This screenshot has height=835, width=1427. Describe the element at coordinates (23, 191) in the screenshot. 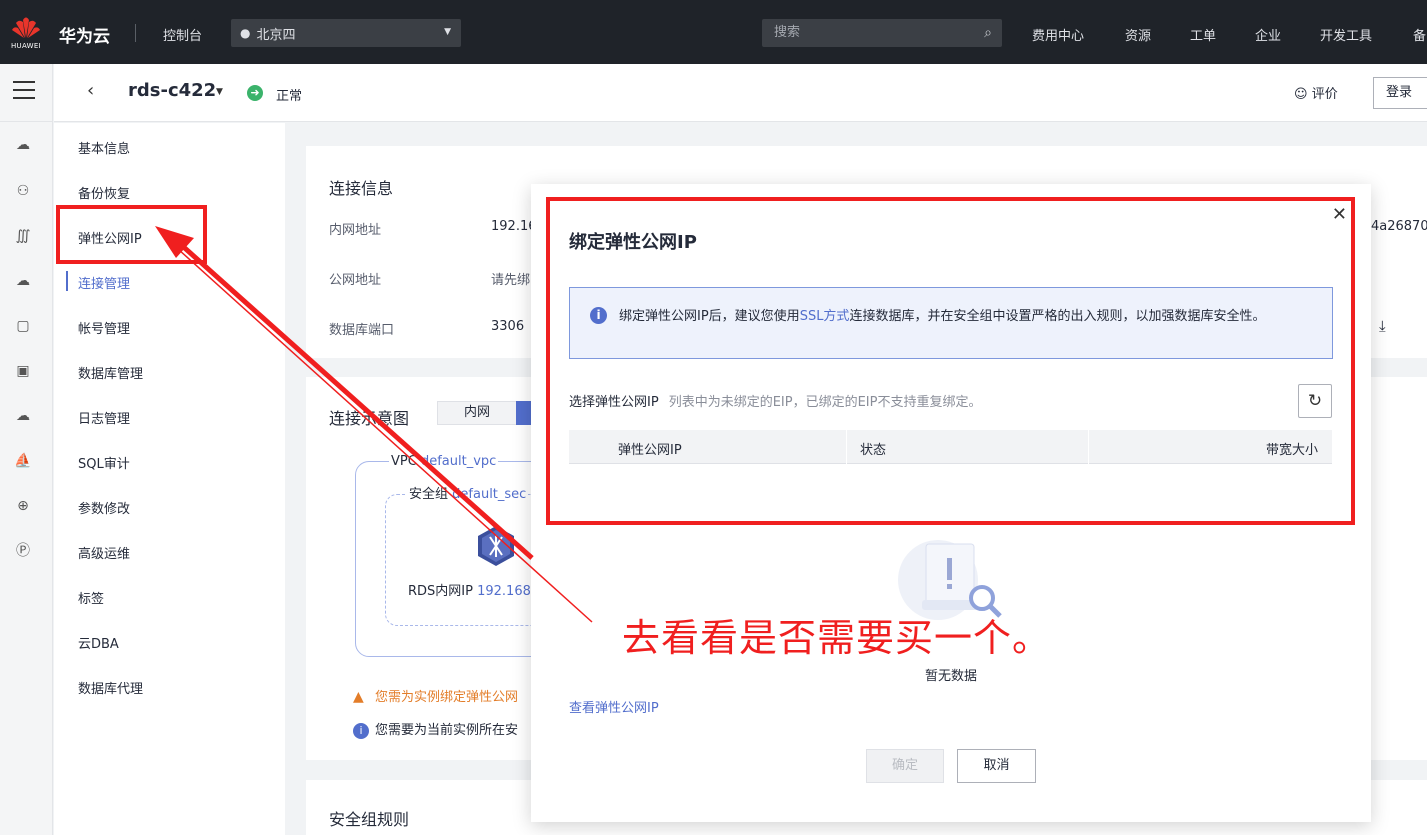

I see `cluster-icon: ⚇` at that location.